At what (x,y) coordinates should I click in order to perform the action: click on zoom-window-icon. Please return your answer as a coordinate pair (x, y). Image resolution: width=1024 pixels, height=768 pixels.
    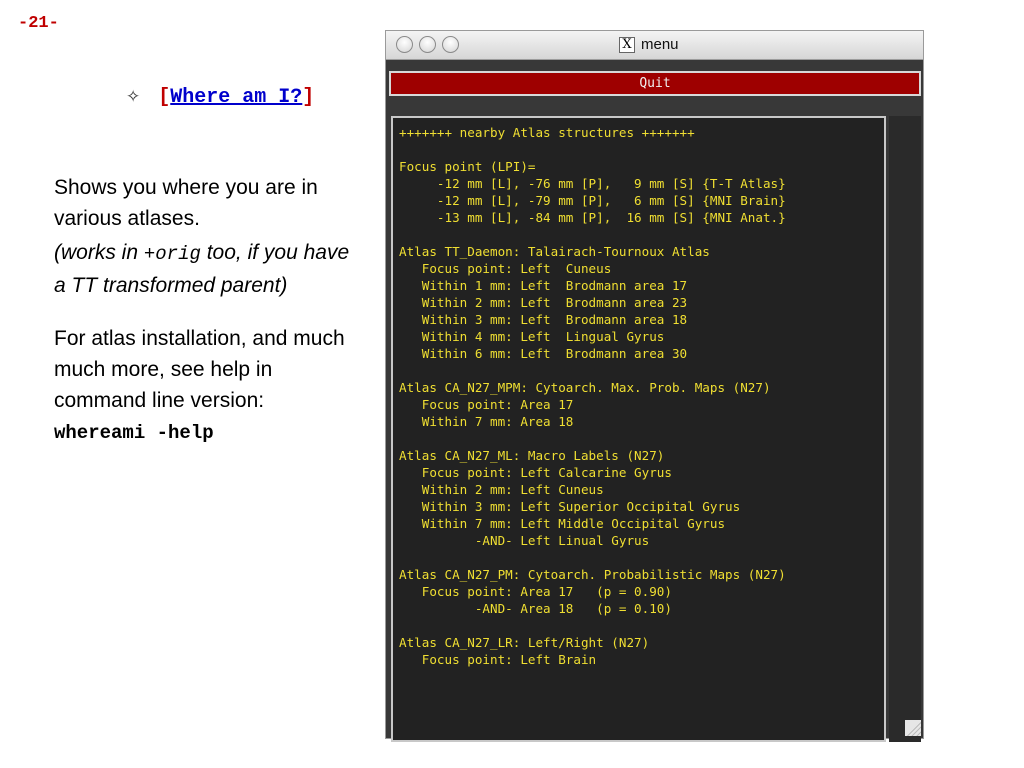
    Looking at the image, I should click on (450, 44).